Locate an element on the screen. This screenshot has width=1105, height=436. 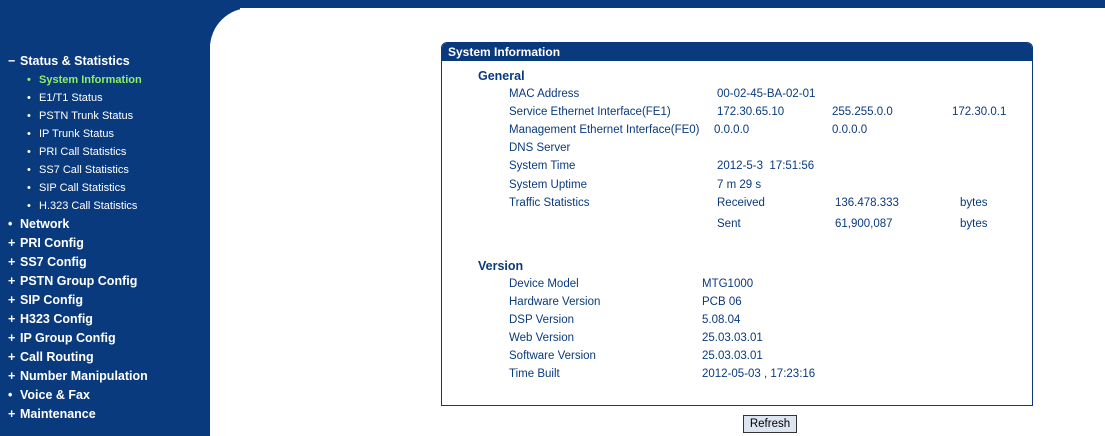
sent-label: Sent is located at coordinates (729, 224).